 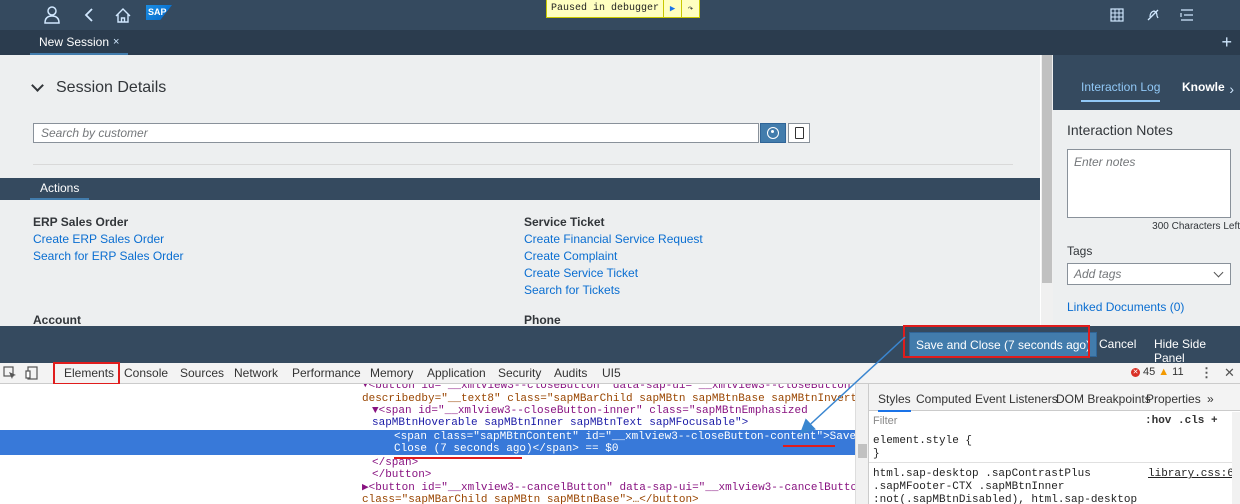 I want to click on paused-label: Paused in debugger, so click(x=605, y=8).